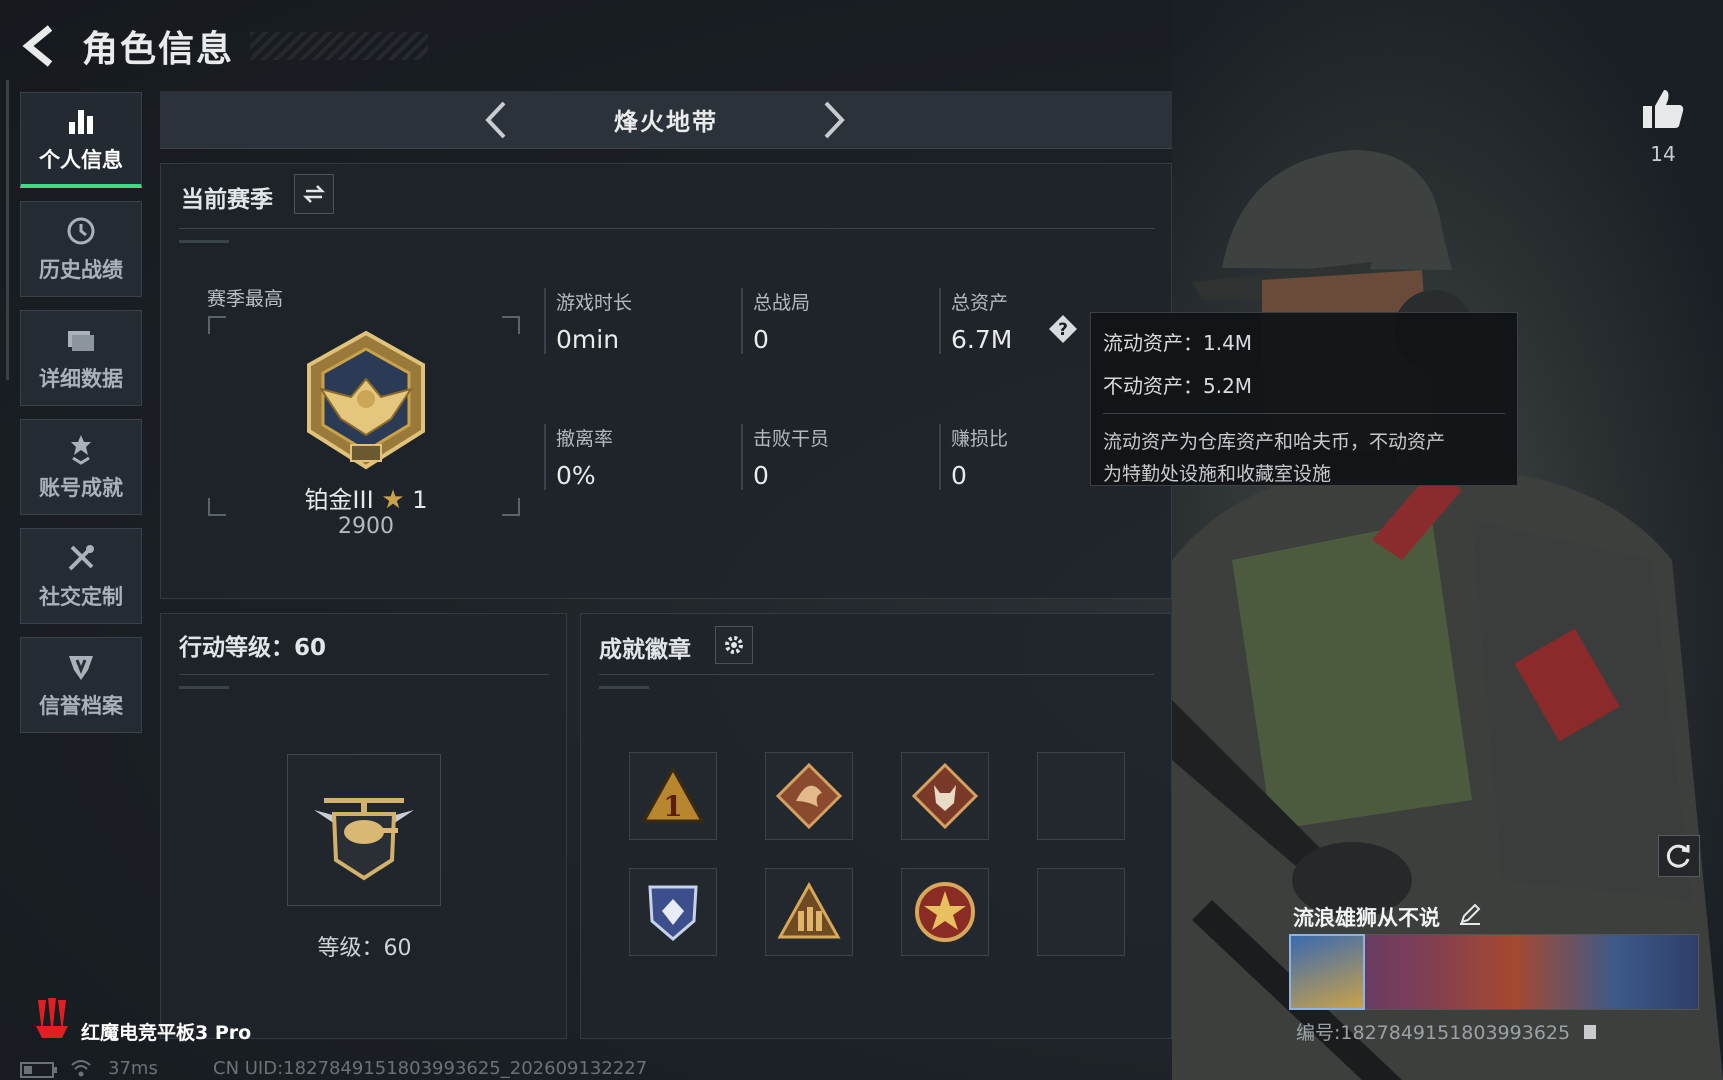 The image size is (1723, 1080). I want to click on sidebar-item-label: 个人信息, so click(81, 159).